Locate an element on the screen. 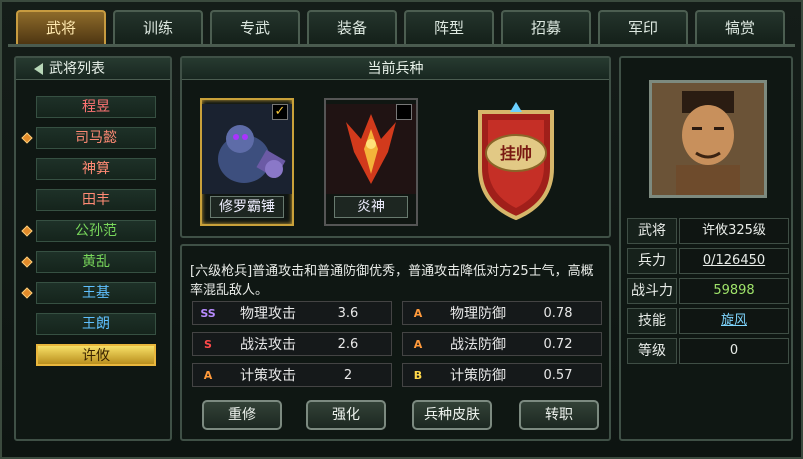  general-item-name: 王朗 is located at coordinates (96, 324).